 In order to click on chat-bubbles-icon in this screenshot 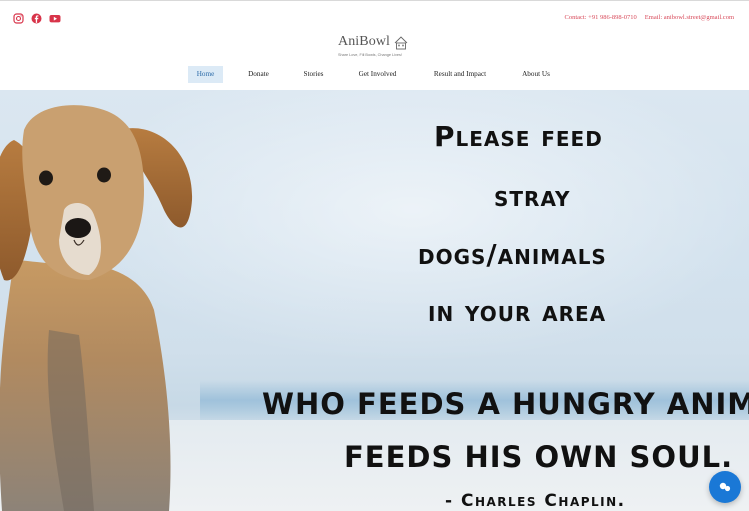, I will do `click(725, 487)`.